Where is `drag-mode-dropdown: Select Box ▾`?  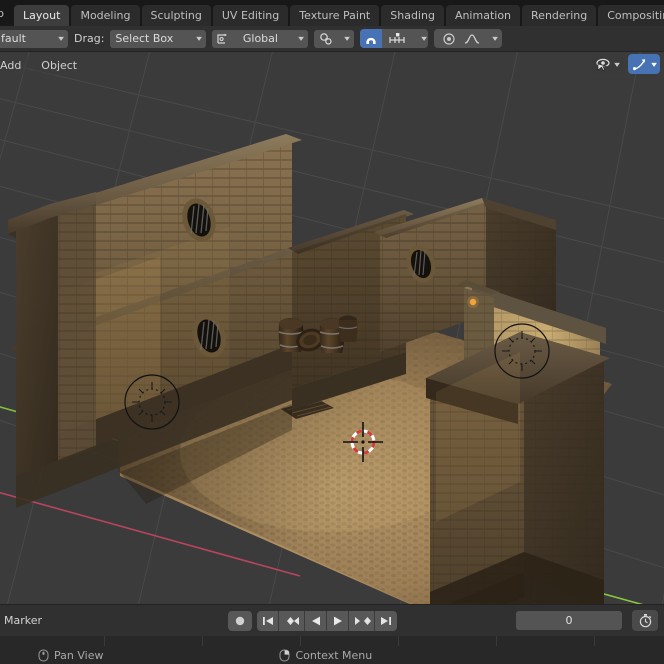
drag-mode-dropdown: Select Box ▾ is located at coordinates (158, 38).